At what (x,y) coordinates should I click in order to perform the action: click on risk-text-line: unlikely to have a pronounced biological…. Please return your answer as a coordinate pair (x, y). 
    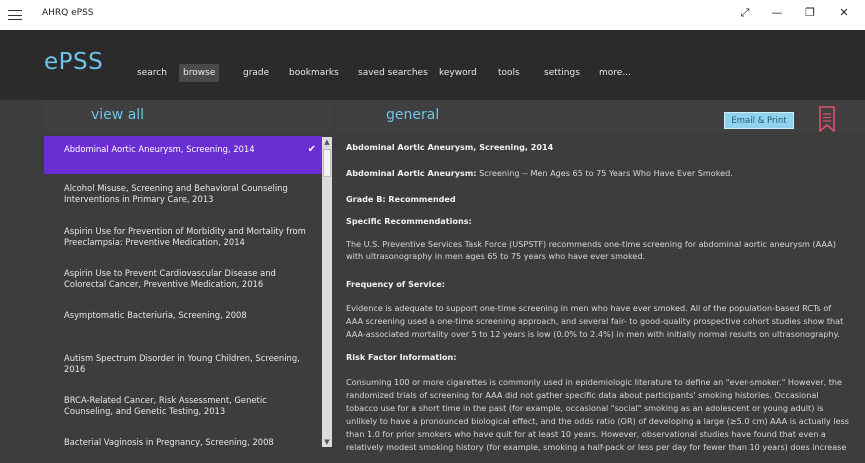
    Looking at the image, I should click on (597, 421).